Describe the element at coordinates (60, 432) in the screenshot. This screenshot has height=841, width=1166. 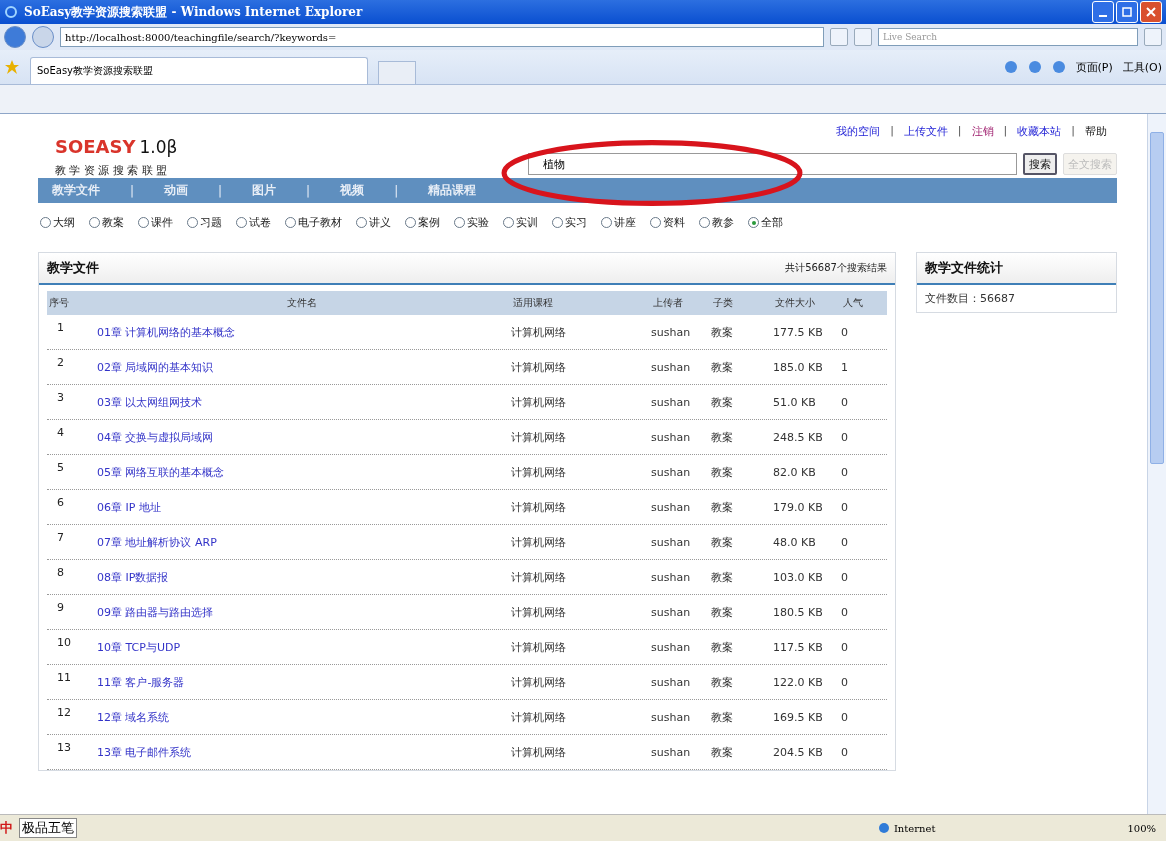
I see `row-number: 4` at that location.